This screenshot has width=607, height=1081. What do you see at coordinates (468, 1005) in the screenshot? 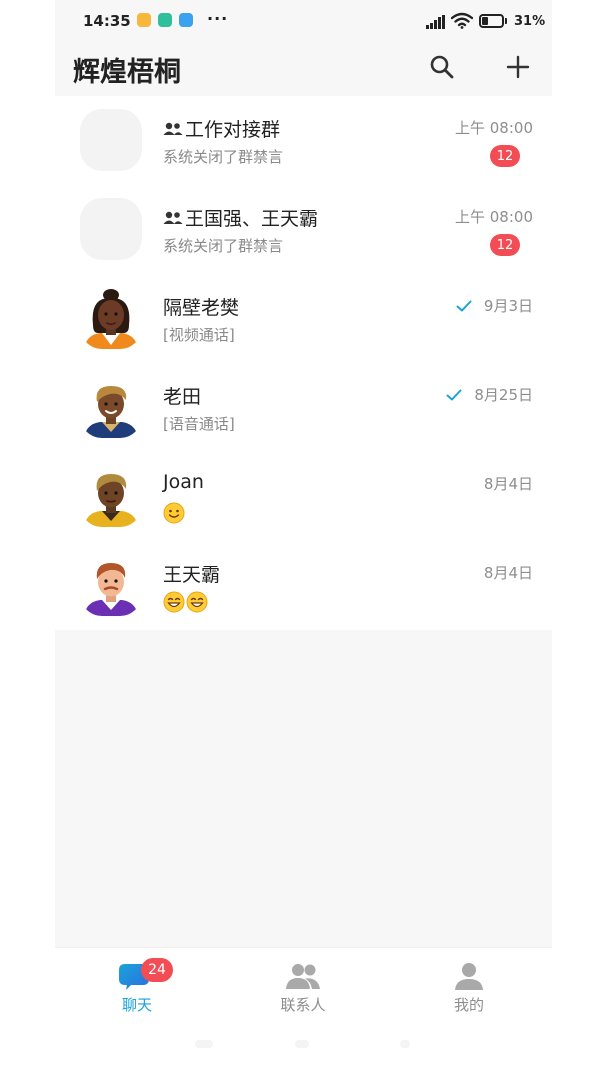
I see `nav-me-label: 我的` at bounding box center [468, 1005].